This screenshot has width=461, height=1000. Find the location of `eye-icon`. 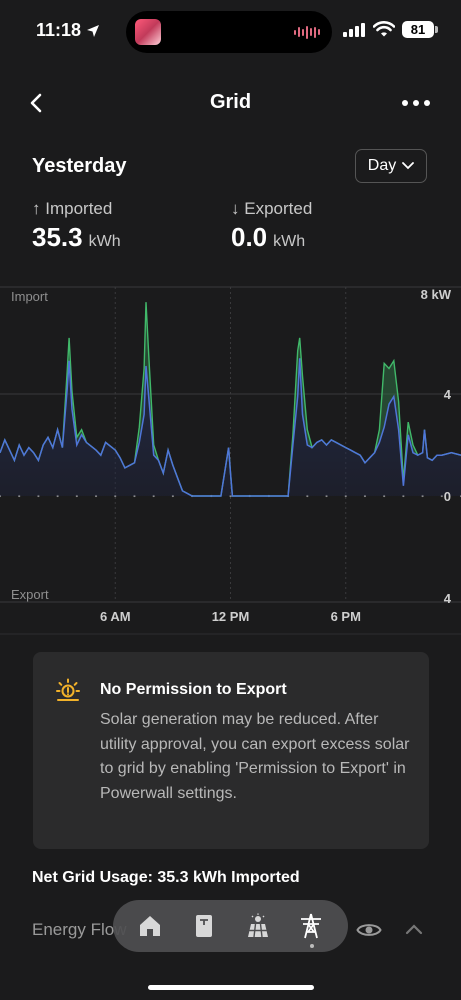

eye-icon is located at coordinates (369, 930).